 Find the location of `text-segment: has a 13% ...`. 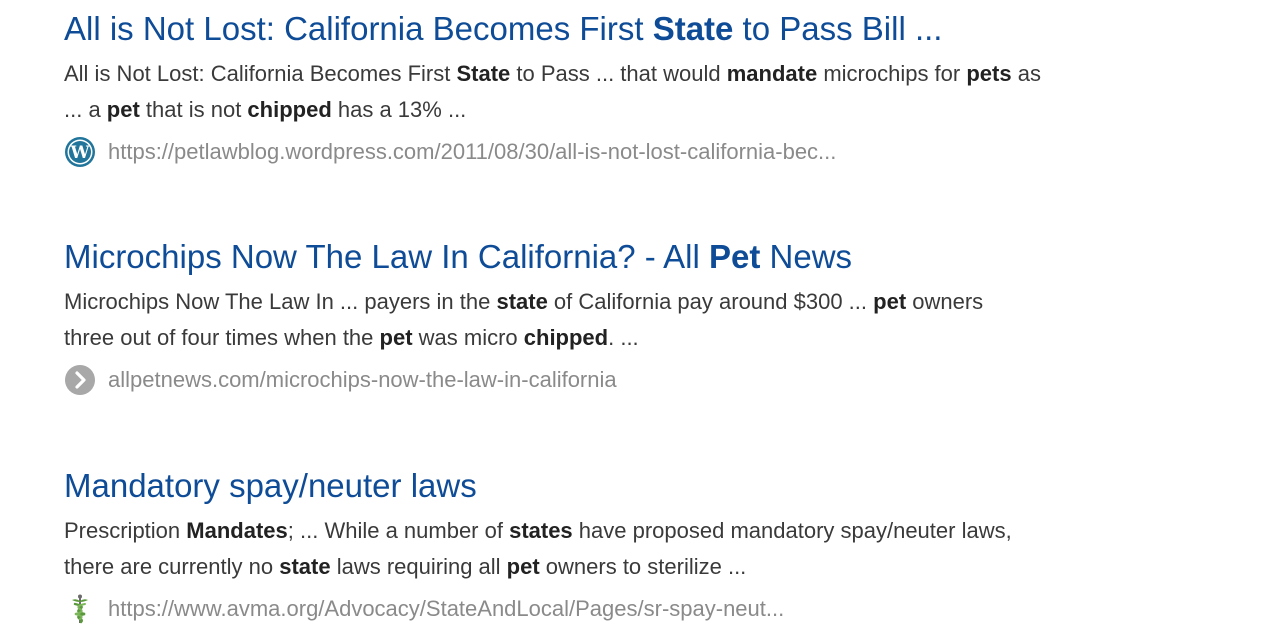

text-segment: has a 13% ... is located at coordinates (399, 109).